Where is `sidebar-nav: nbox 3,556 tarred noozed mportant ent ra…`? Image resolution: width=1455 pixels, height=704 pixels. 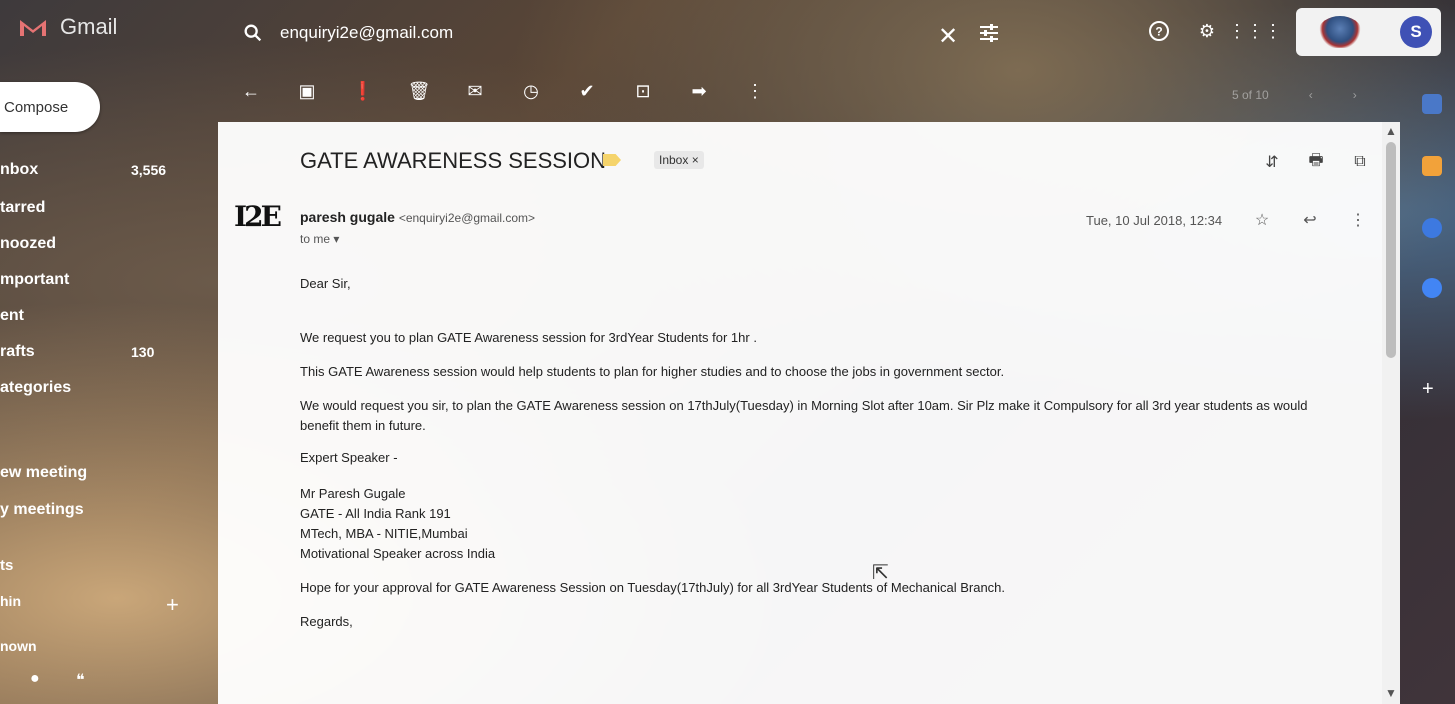
sidebar-nav: nbox 3,556 tarred noozed mportant ent ra… is located at coordinates (90, 278).